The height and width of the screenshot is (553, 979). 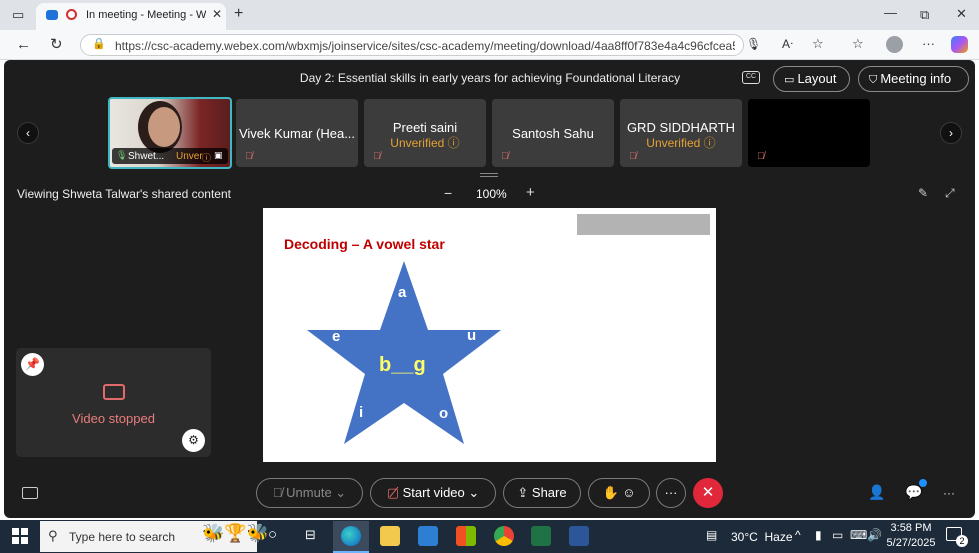 I want to click on meeting-info-label: Meeting info, so click(x=916, y=78).